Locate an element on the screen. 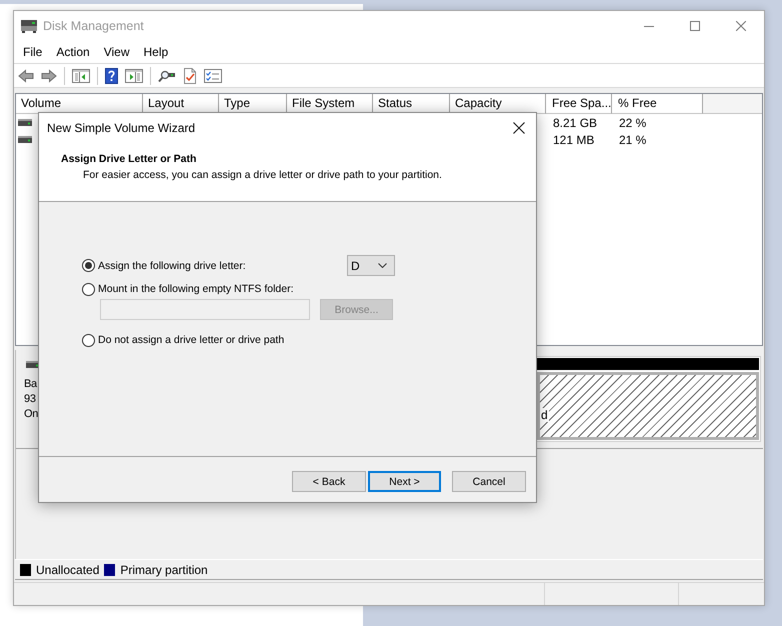 The height and width of the screenshot is (626, 782). close-icon is located at coordinates (519, 128).